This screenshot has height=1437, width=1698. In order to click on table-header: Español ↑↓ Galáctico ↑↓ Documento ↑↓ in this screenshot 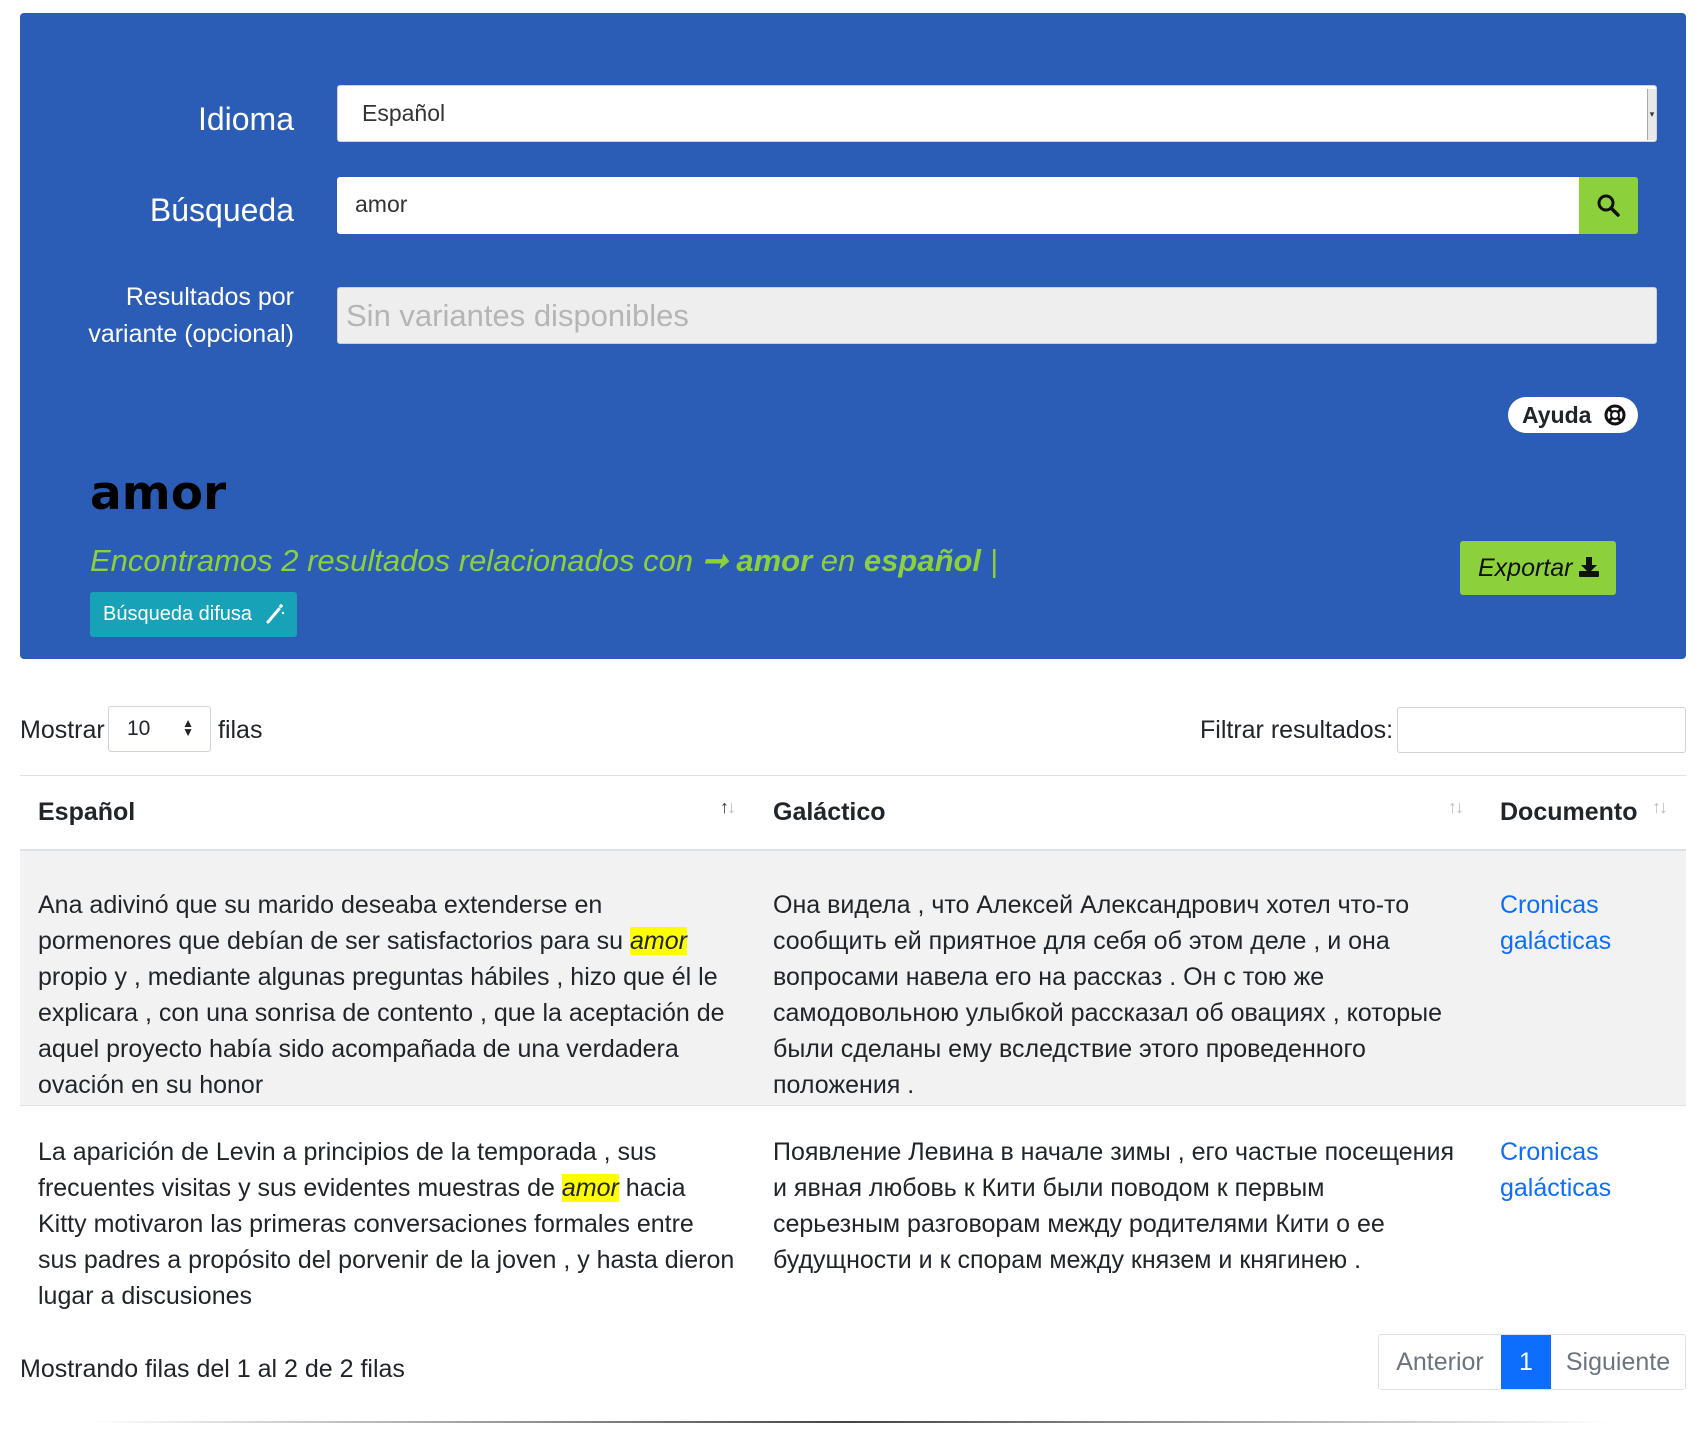, I will do `click(853, 813)`.